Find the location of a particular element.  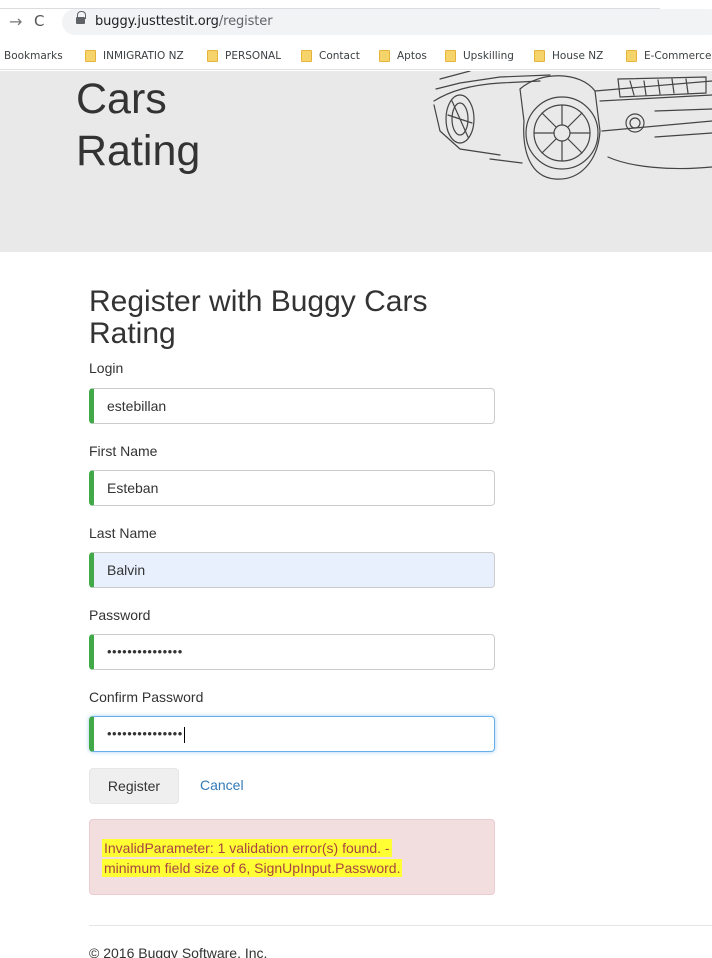

confirm-password-value: ••••••••••••••• is located at coordinates (145, 733).